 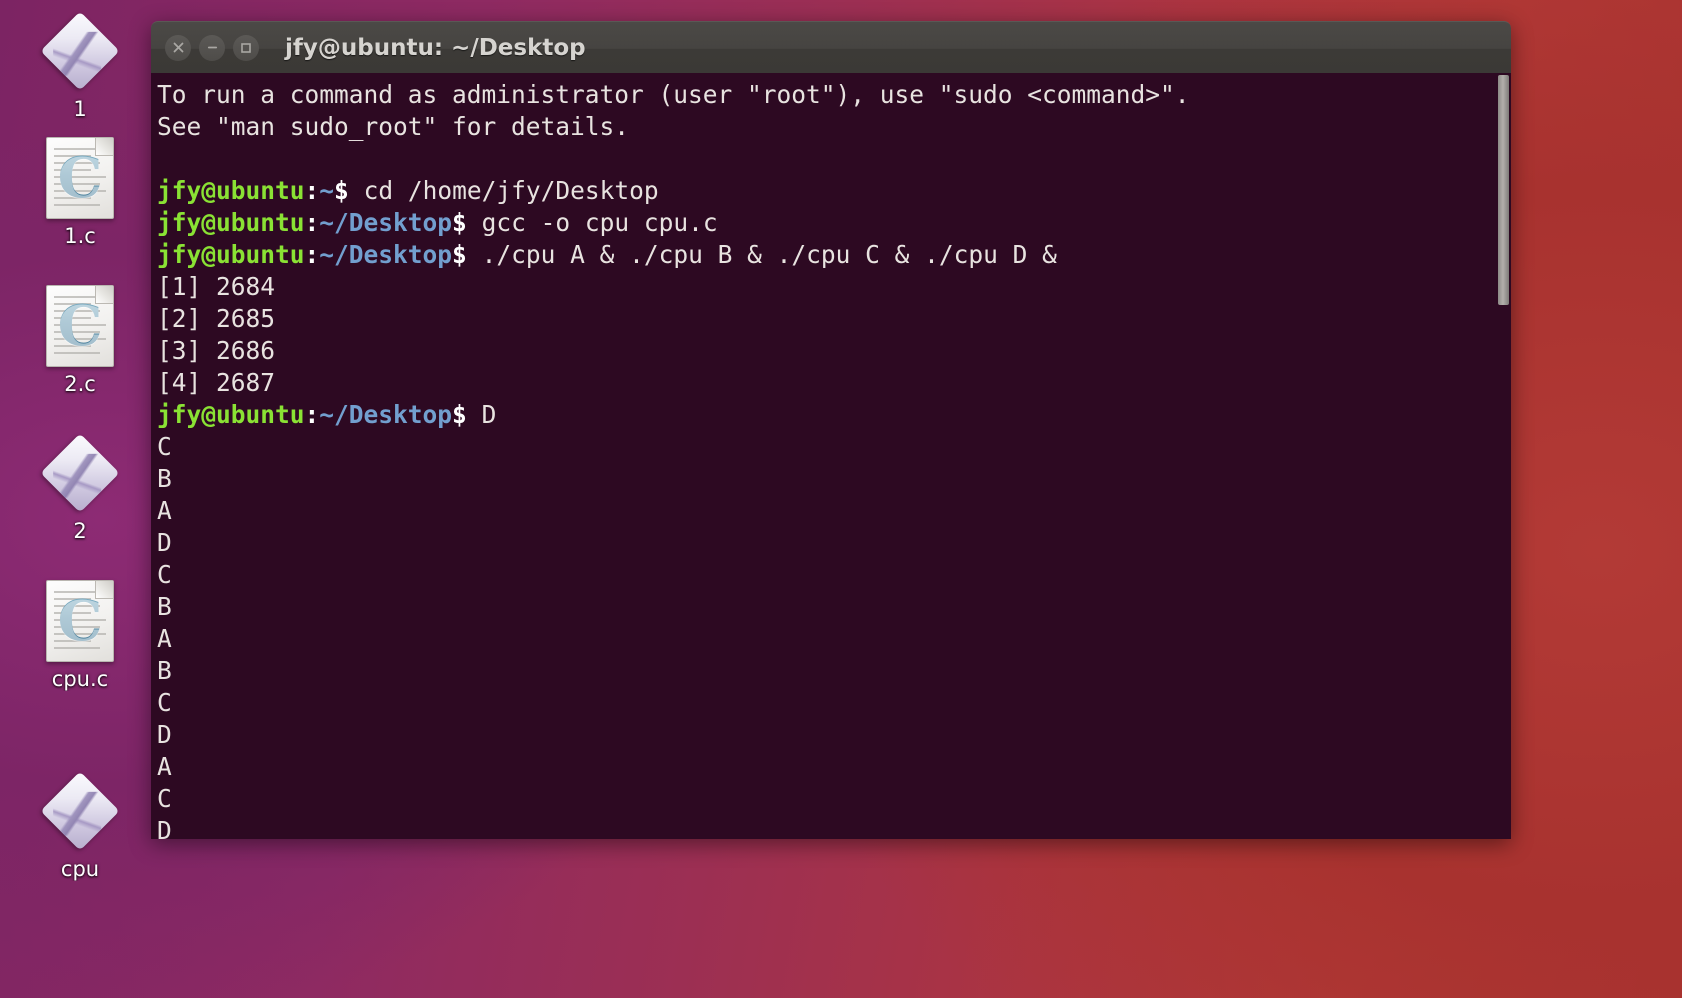 What do you see at coordinates (826, 415) in the screenshot?
I see `terminal-prompt-line: jfy@ubuntu:~/Desktop$ D` at bounding box center [826, 415].